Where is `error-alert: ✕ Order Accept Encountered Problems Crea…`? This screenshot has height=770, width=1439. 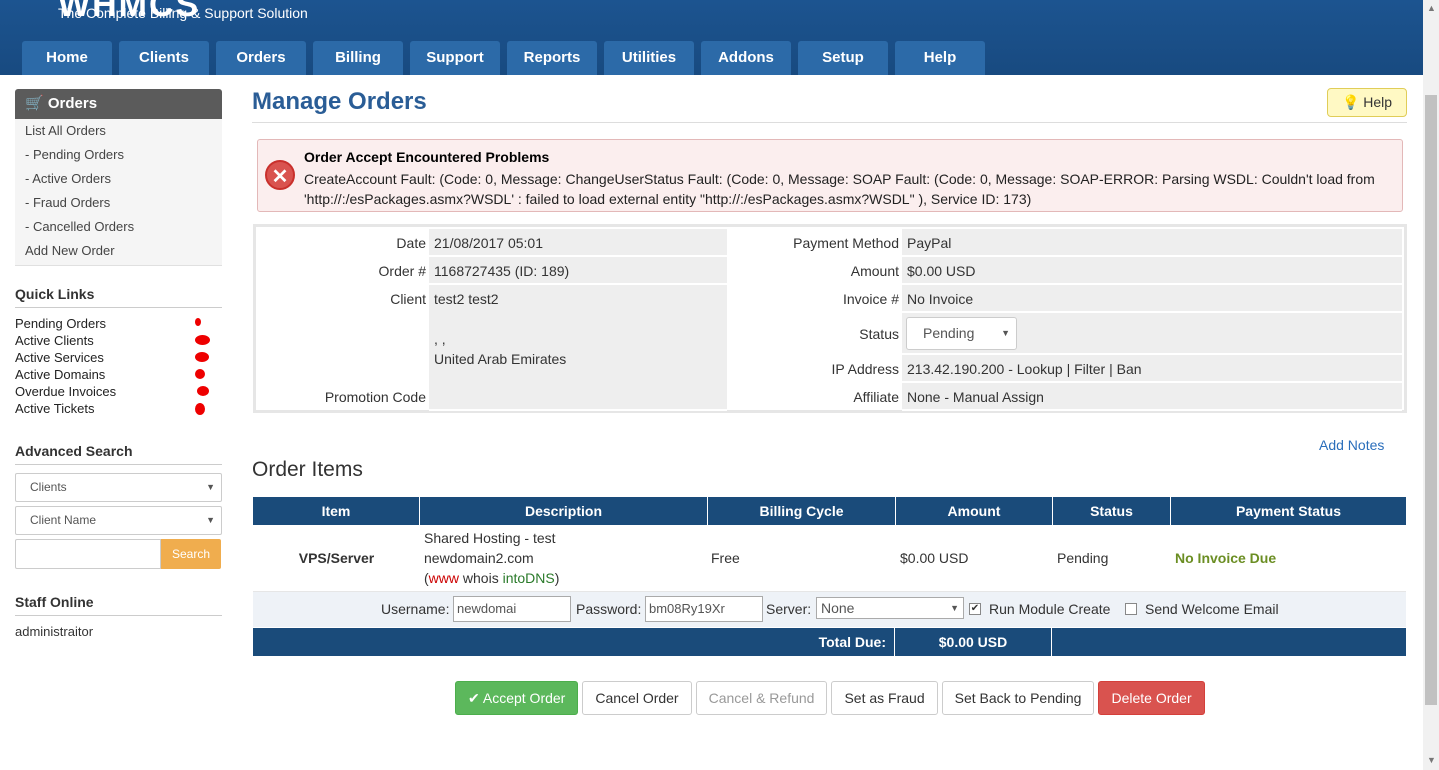
error-alert: ✕ Order Accept Encountered Problems Crea… is located at coordinates (830, 175).